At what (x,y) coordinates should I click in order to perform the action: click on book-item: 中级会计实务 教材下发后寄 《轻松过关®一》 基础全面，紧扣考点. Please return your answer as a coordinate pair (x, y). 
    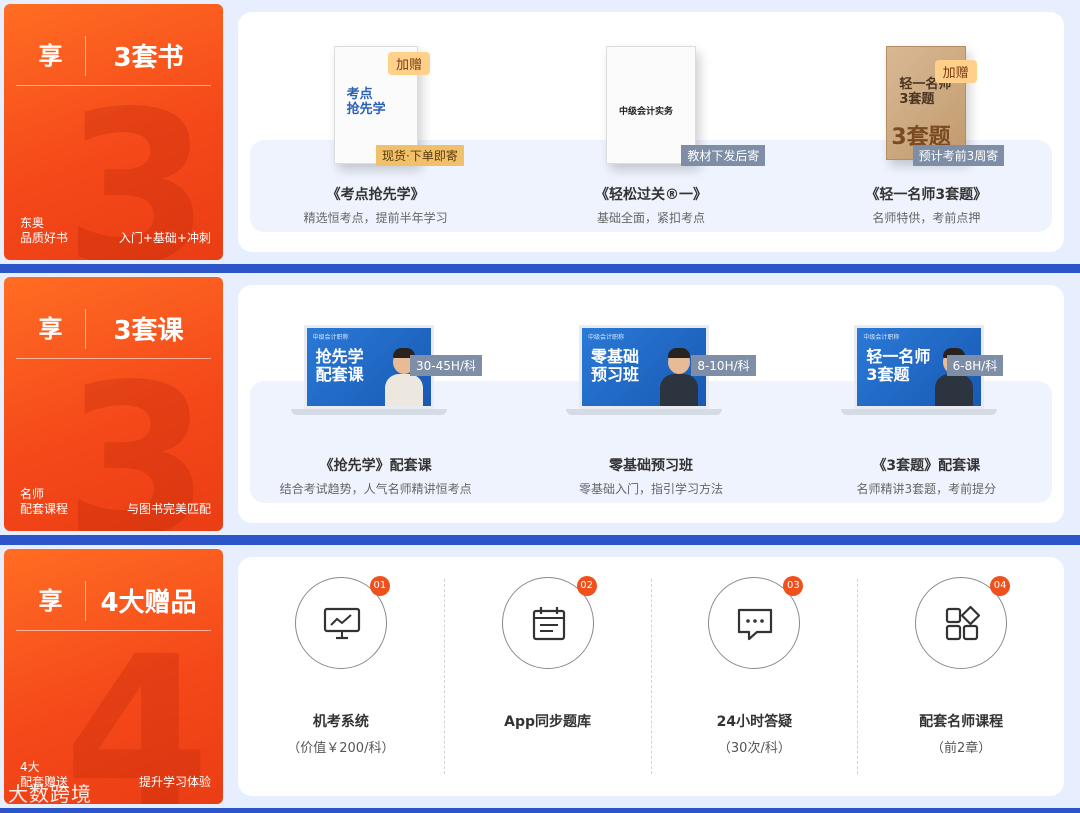
    Looking at the image, I should click on (650, 132).